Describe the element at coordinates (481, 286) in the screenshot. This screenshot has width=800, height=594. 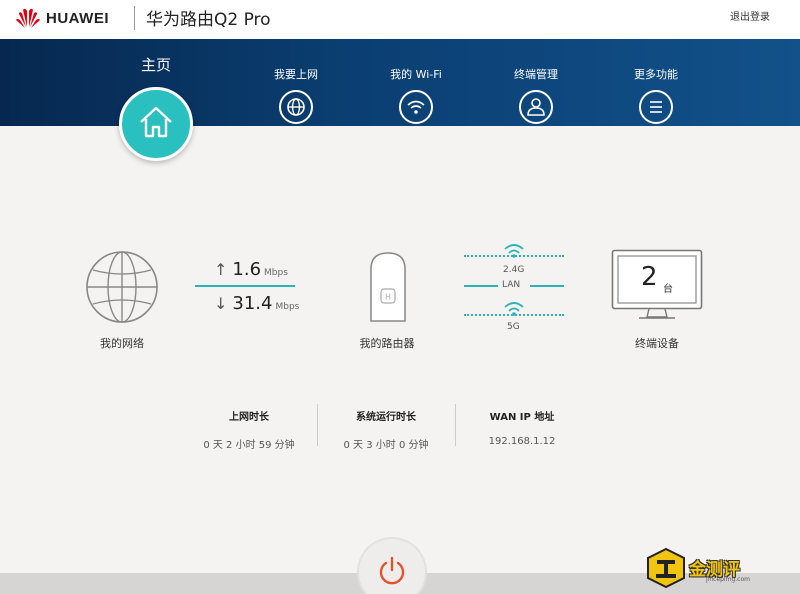
I see `lan-link-left` at that location.